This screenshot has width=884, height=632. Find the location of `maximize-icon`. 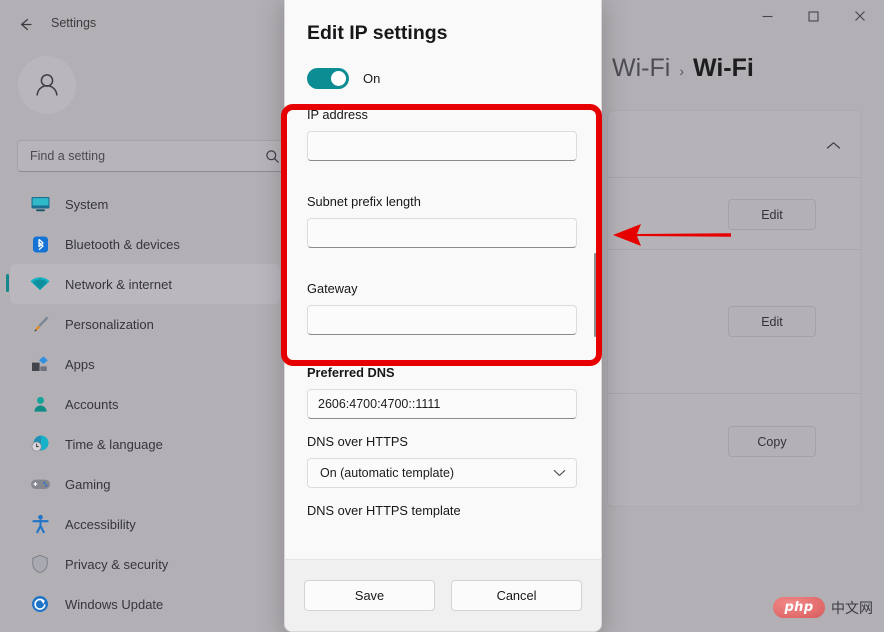

maximize-icon is located at coordinates (813, 16).